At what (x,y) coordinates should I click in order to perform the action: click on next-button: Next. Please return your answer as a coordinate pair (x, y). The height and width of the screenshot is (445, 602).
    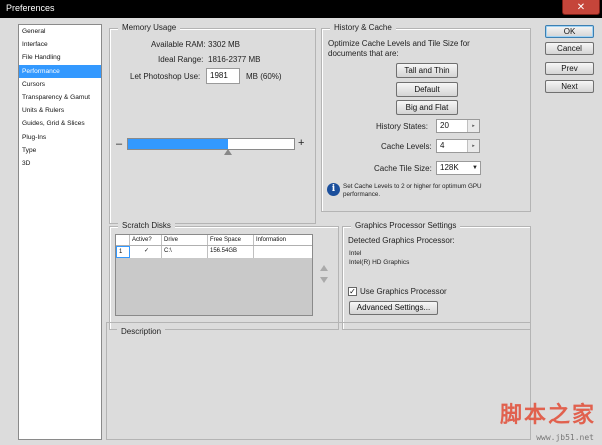
    Looking at the image, I should click on (569, 86).